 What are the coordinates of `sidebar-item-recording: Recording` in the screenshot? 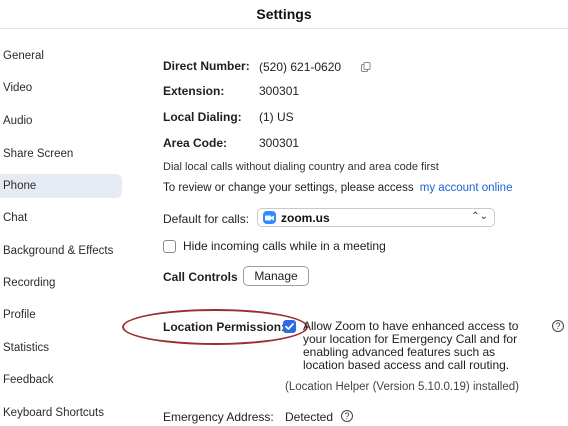 It's located at (61, 283).